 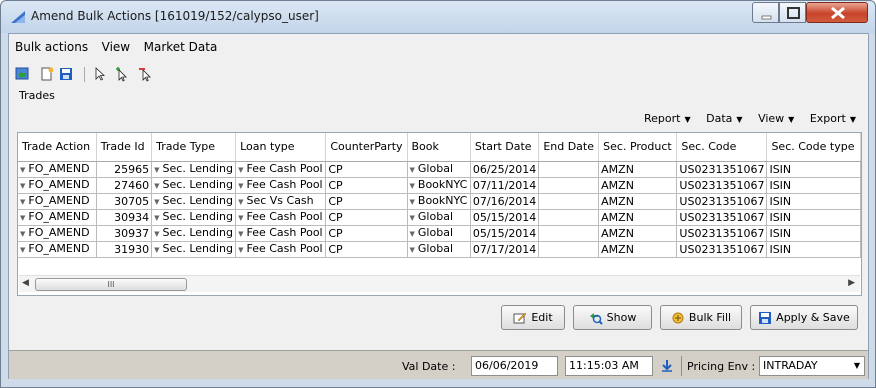 What do you see at coordinates (505, 147) in the screenshot?
I see `col-header: Start Date` at bounding box center [505, 147].